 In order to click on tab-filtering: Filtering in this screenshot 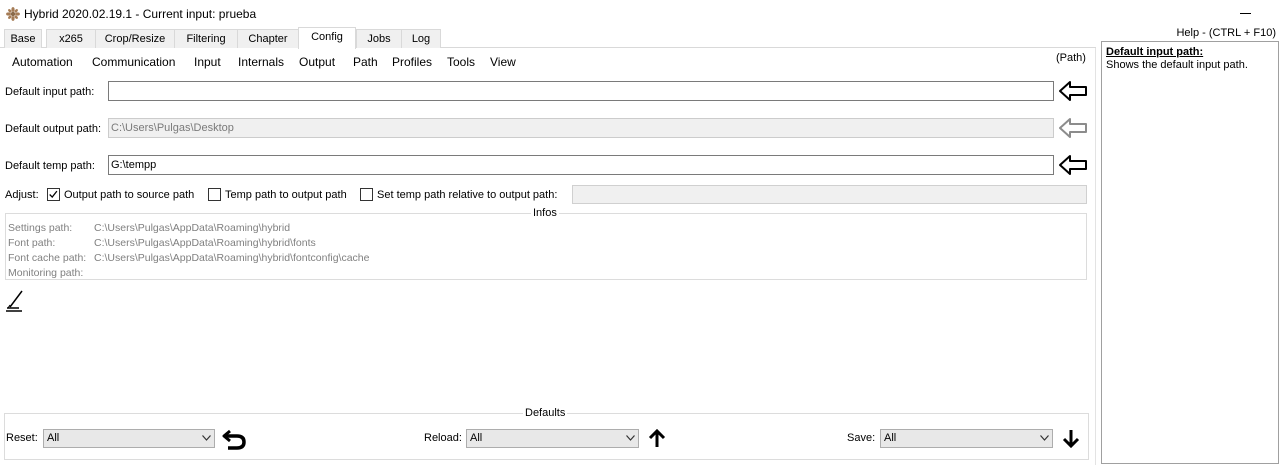, I will do `click(206, 38)`.